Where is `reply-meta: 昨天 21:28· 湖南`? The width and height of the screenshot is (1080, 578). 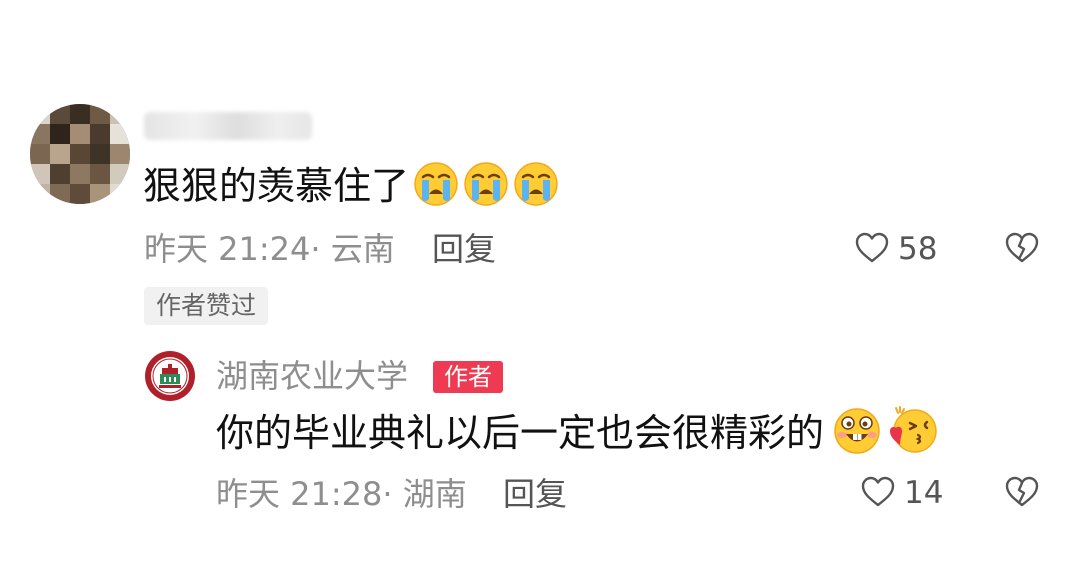
reply-meta: 昨天 21:28· 湖南 is located at coordinates (341, 494).